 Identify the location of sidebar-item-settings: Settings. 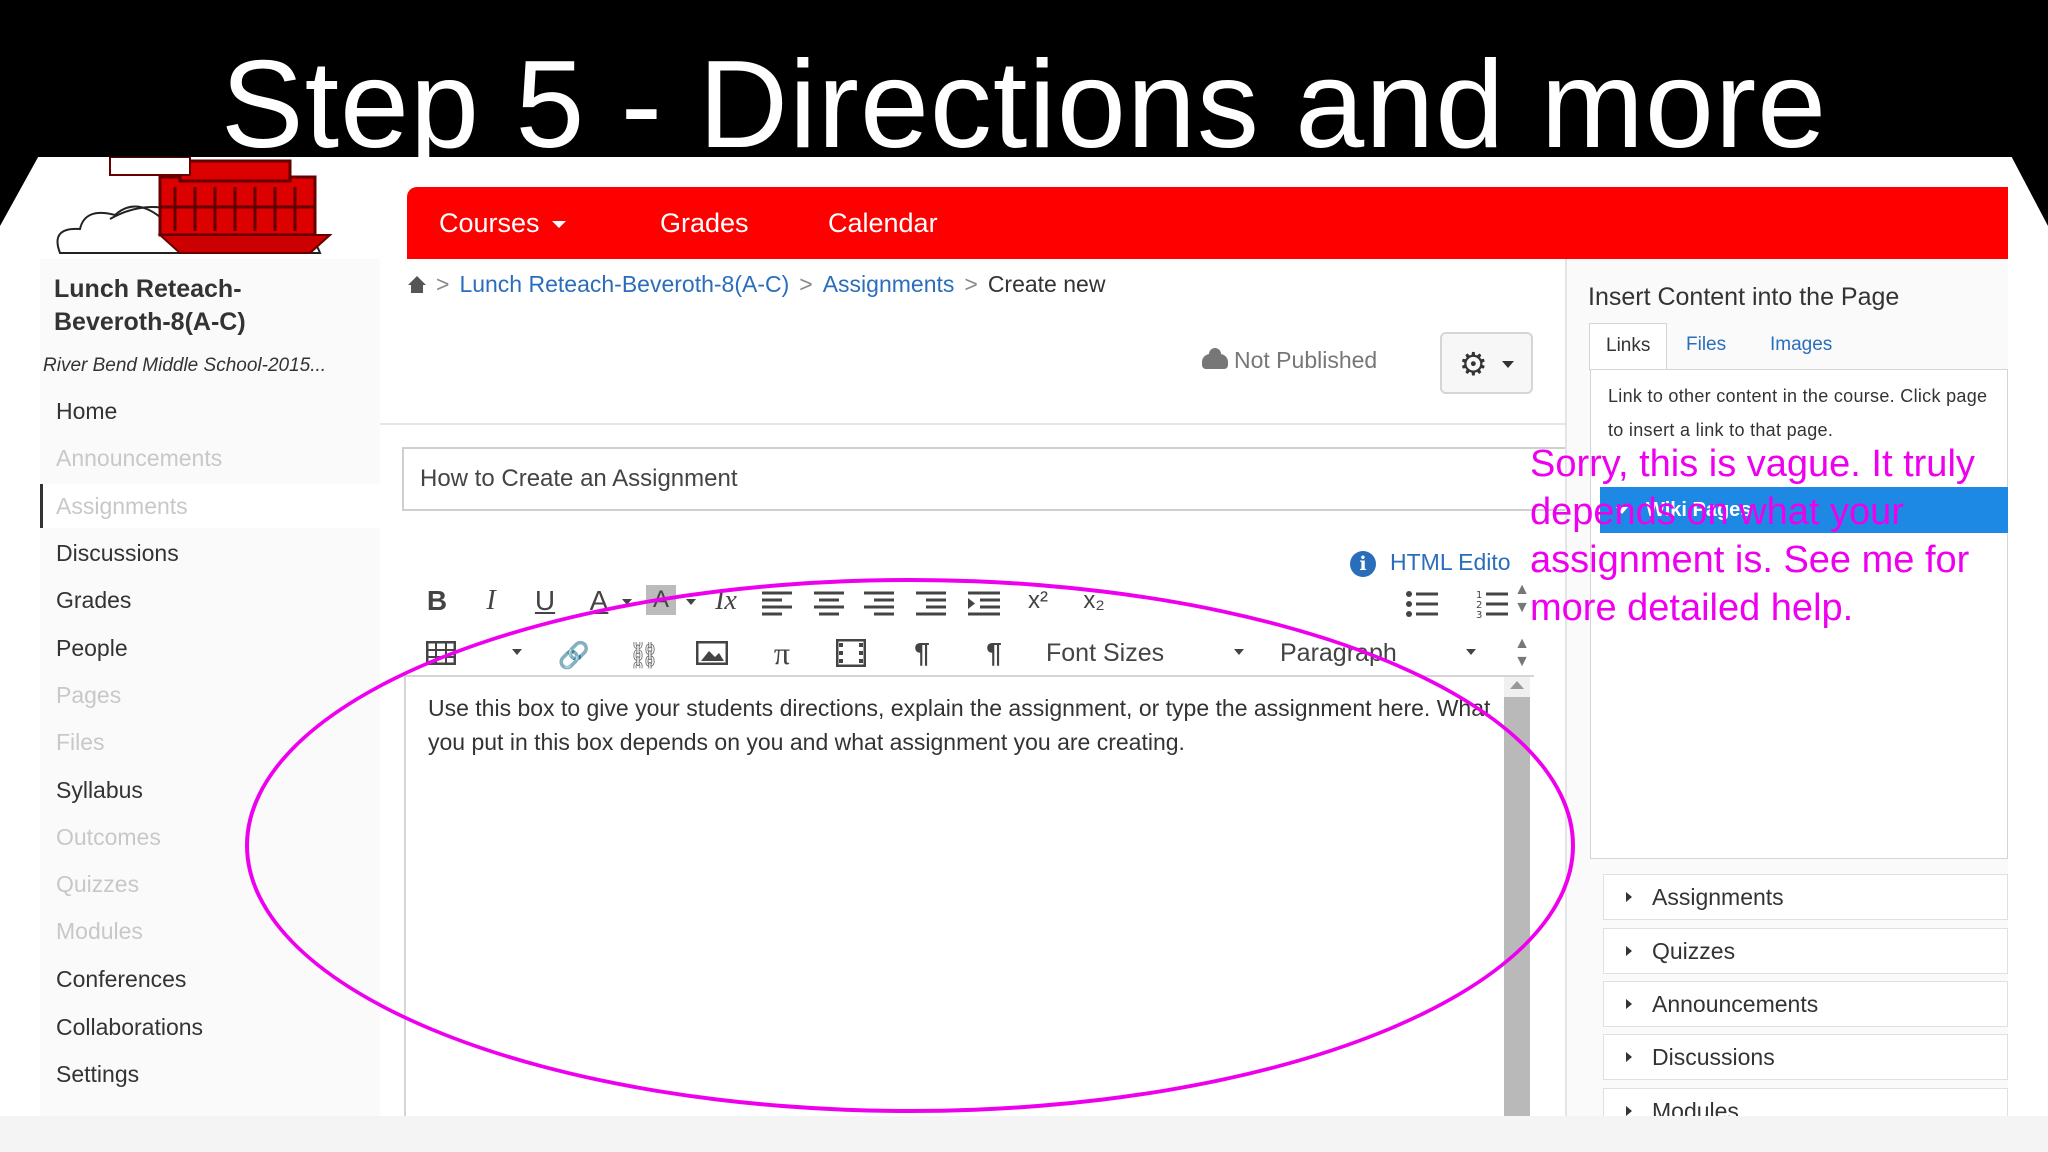
(210, 1074).